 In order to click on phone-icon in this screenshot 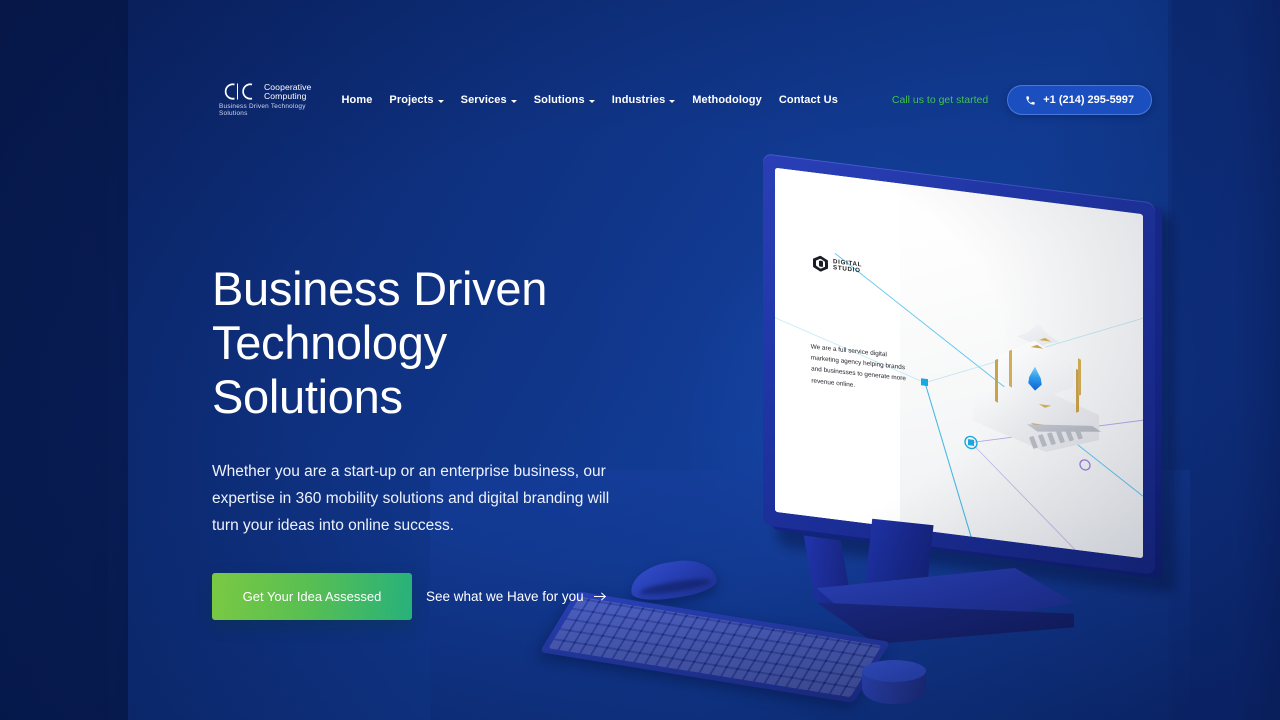, I will do `click(1030, 100)`.